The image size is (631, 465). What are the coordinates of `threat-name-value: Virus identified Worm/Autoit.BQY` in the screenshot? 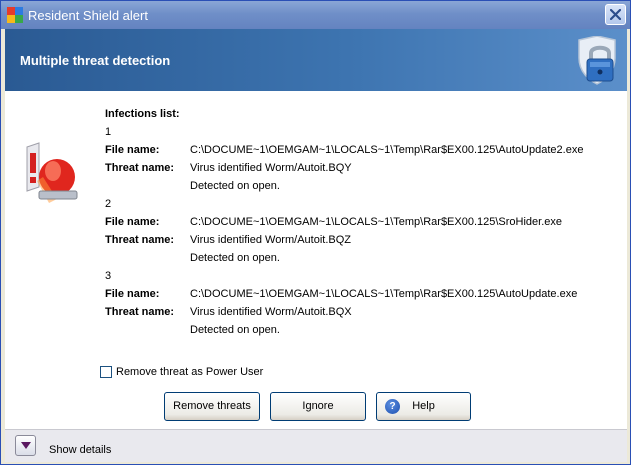 It's located at (271, 168).